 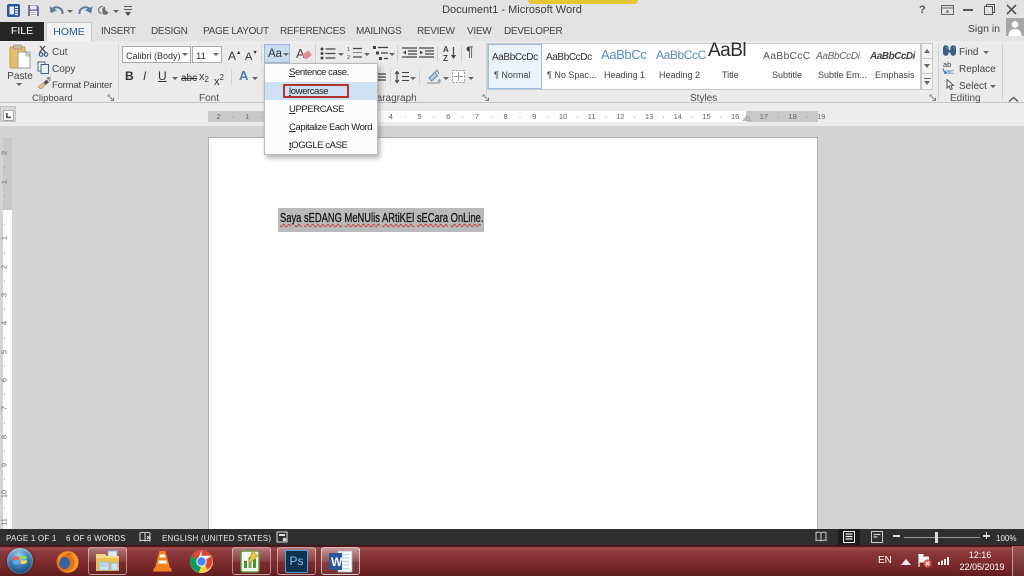 What do you see at coordinates (348, 57) in the screenshot?
I see `svg-text: 2` at bounding box center [348, 57].